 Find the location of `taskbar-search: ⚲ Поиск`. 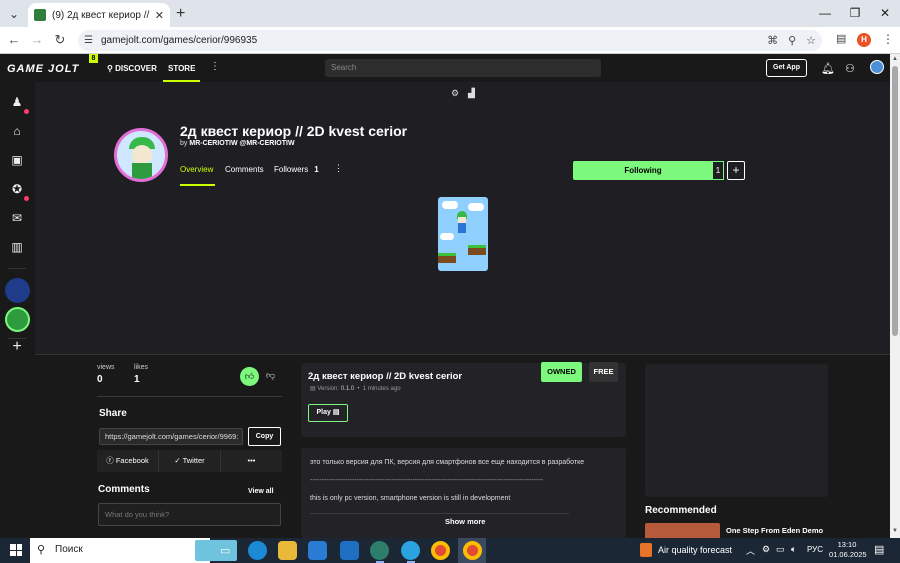

taskbar-search: ⚲ Поиск is located at coordinates (133, 550).